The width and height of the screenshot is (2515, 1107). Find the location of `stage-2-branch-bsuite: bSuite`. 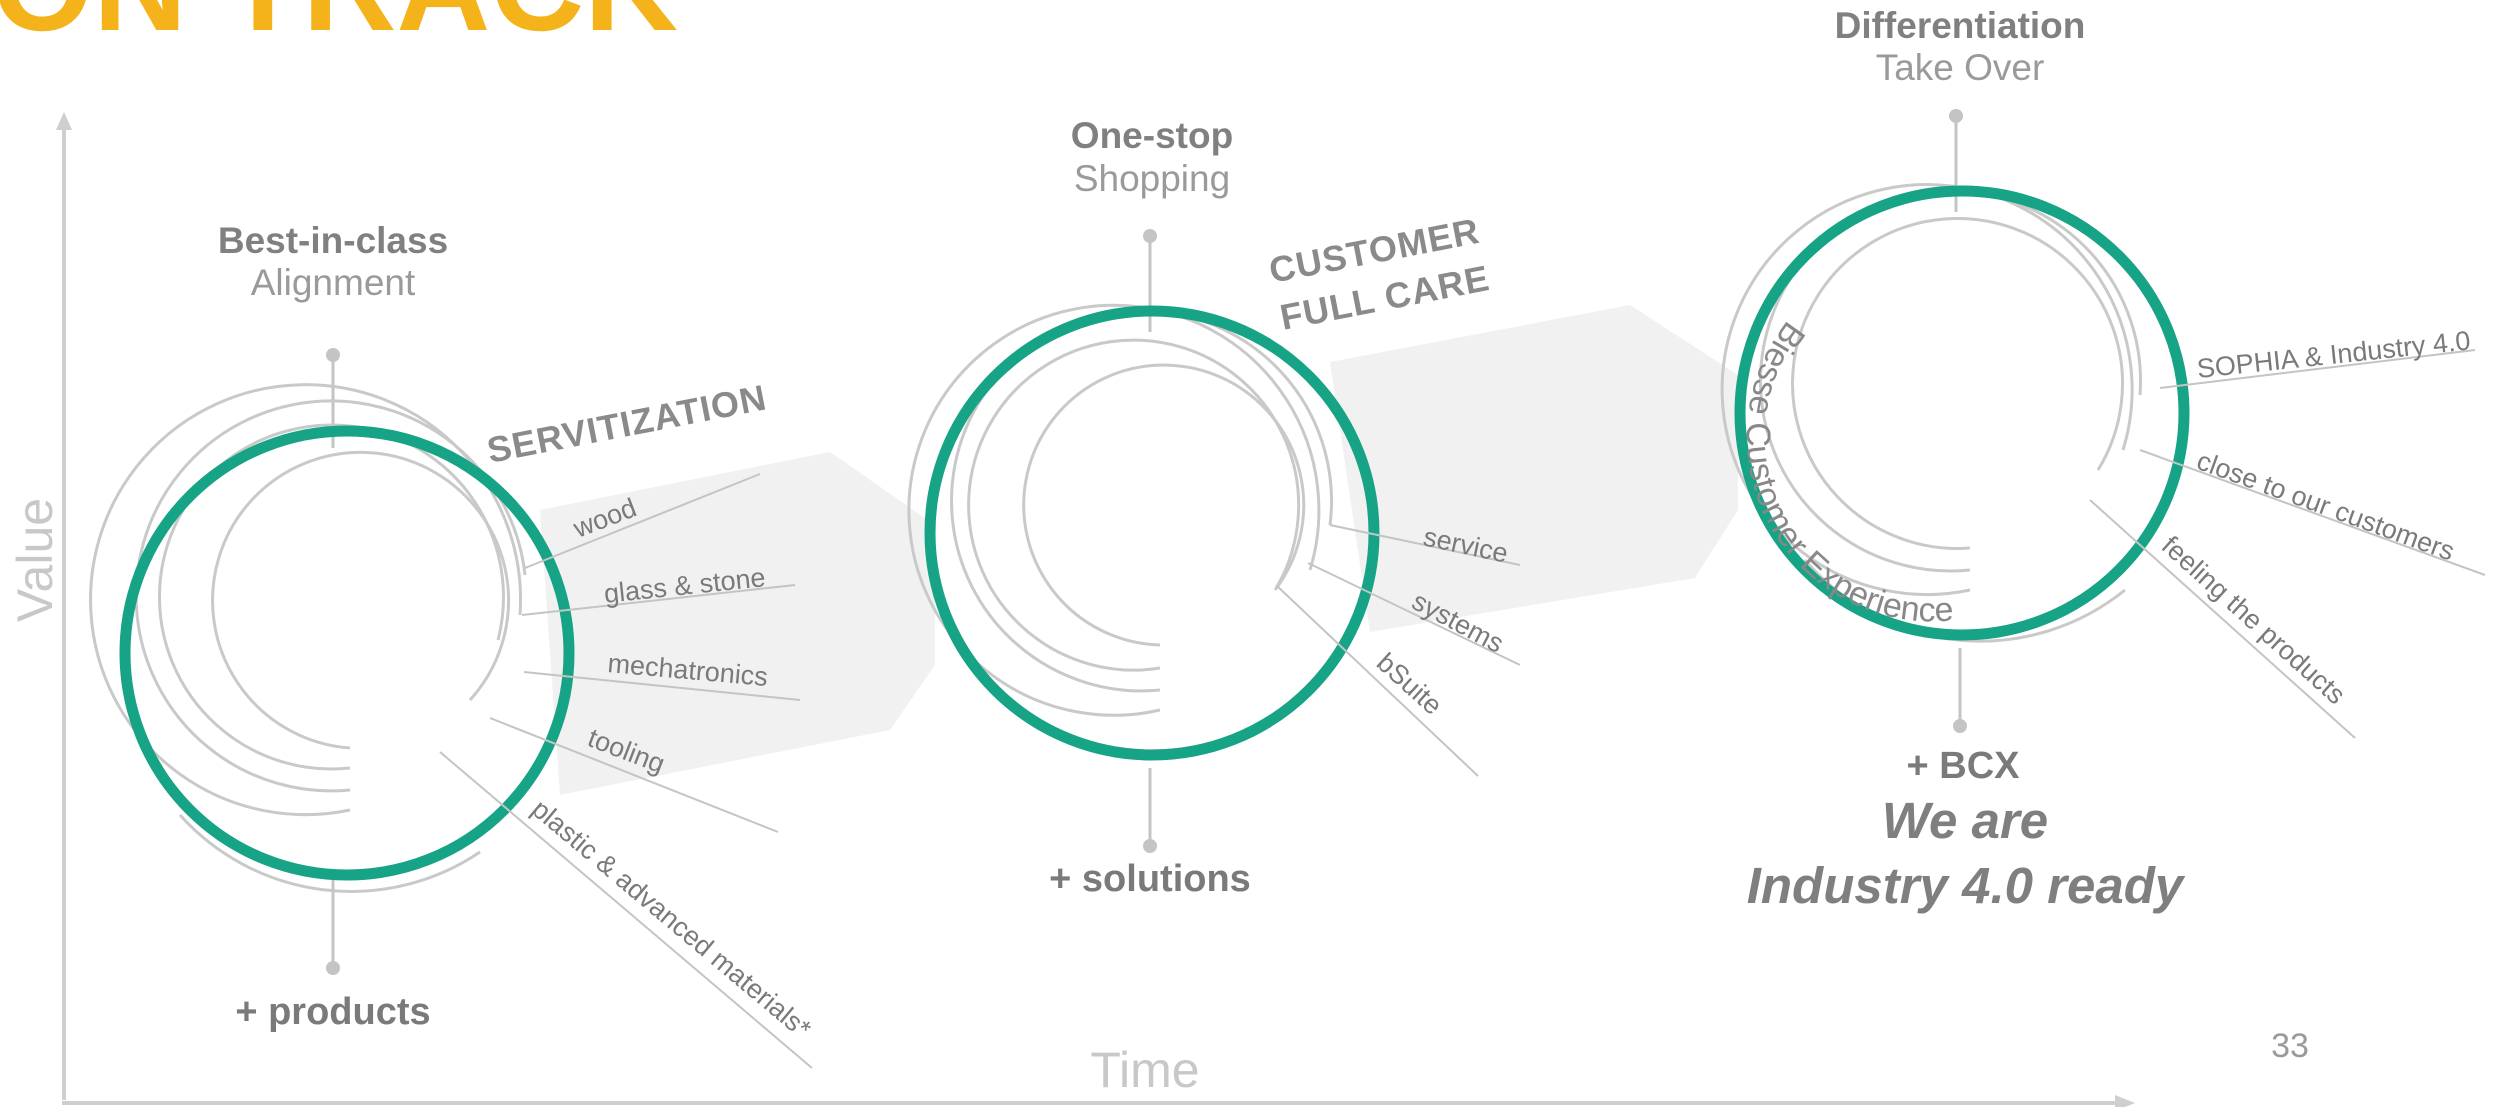

stage-2-branch-bsuite: bSuite is located at coordinates (1409, 684).